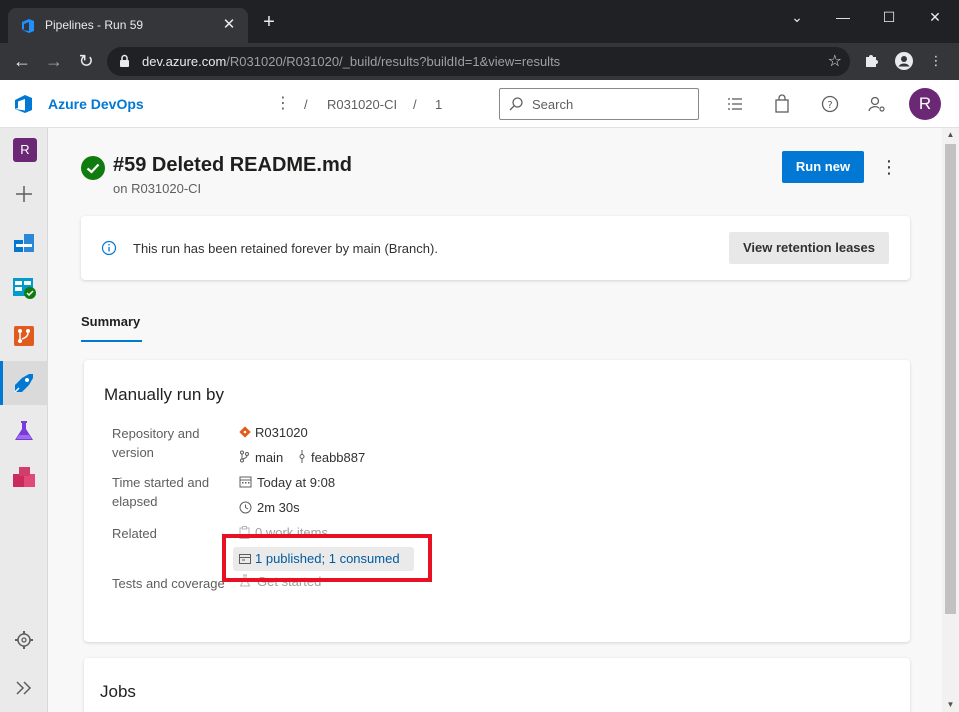 This screenshot has width=959, height=712. I want to click on main-scrollbar: ▲ ▼, so click(950, 420).